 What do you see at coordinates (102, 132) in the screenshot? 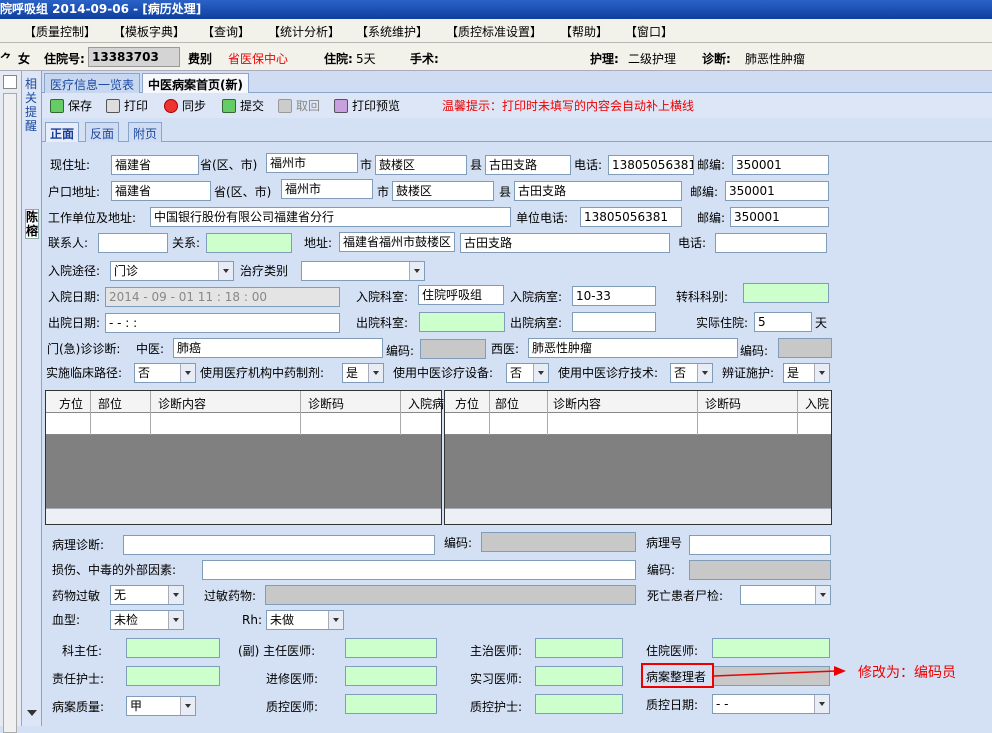
I see `tab-back: 反面` at bounding box center [102, 132].